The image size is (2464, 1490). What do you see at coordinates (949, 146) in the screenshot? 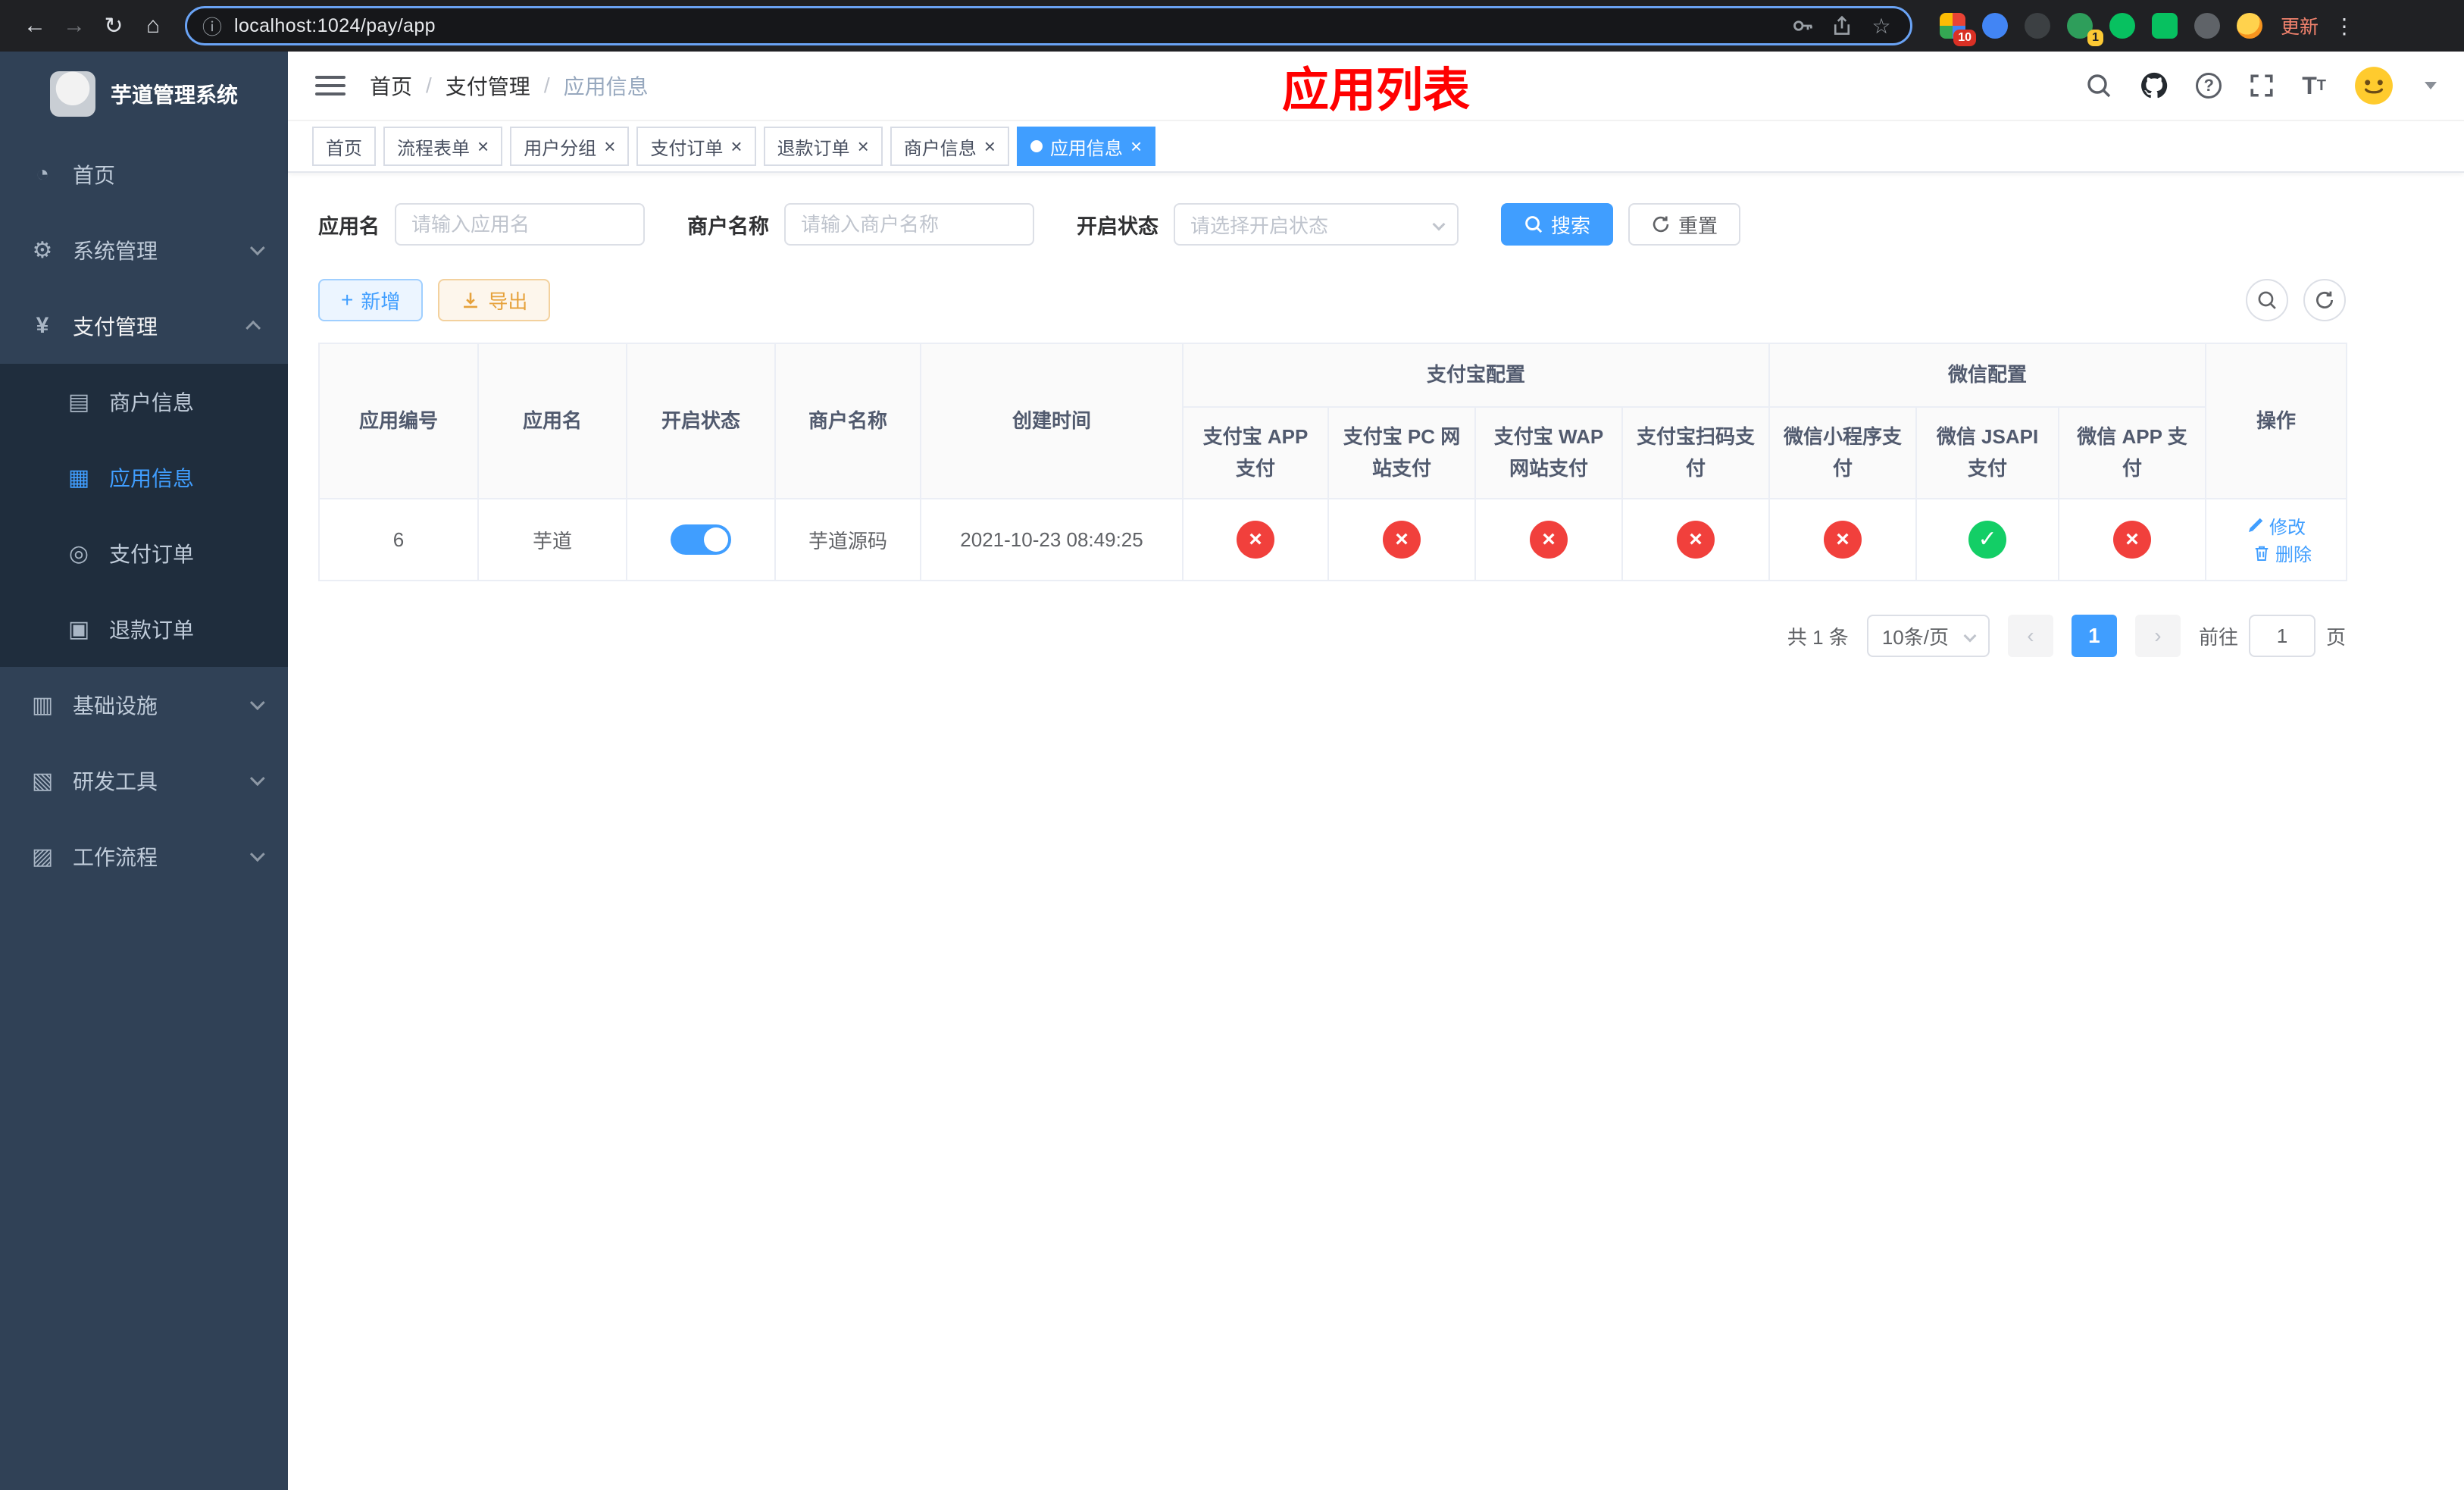
I see `tab-merchant-info: 商户信息 ×` at bounding box center [949, 146].